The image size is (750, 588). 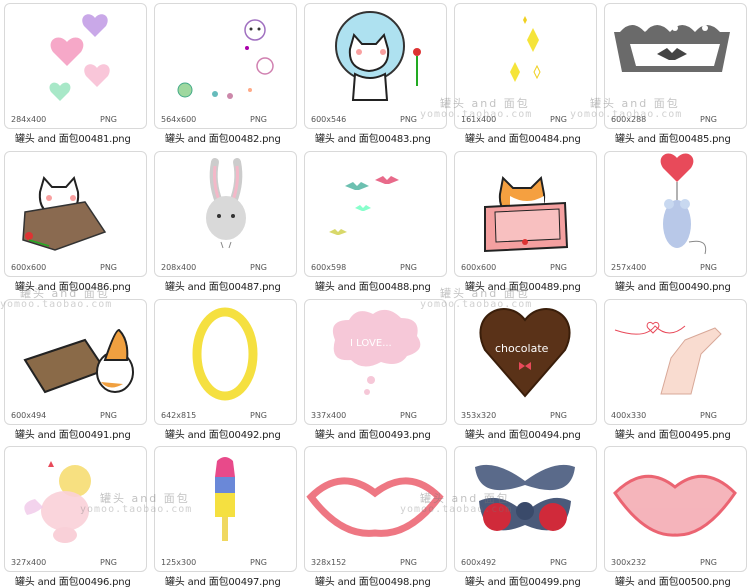 What do you see at coordinates (390, 285) in the screenshot?
I see `file-name: 罐头 and 面包00488.png` at bounding box center [390, 285].